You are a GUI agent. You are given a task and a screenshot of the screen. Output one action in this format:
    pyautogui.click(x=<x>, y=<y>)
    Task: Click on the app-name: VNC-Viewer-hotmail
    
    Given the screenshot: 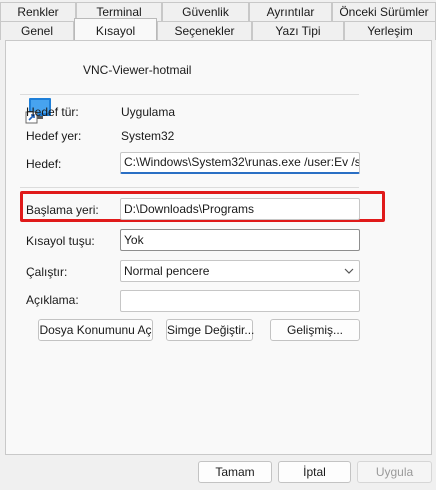 What is the action you would take?
    pyautogui.click(x=137, y=70)
    